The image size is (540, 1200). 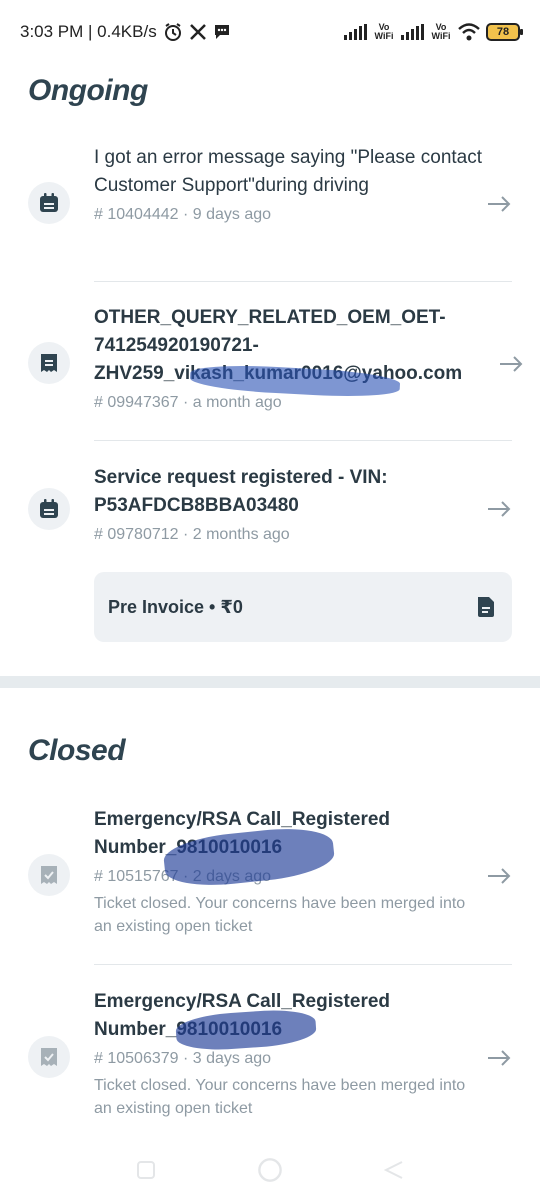 I want to click on closed-heading: Closed, so click(x=77, y=750).